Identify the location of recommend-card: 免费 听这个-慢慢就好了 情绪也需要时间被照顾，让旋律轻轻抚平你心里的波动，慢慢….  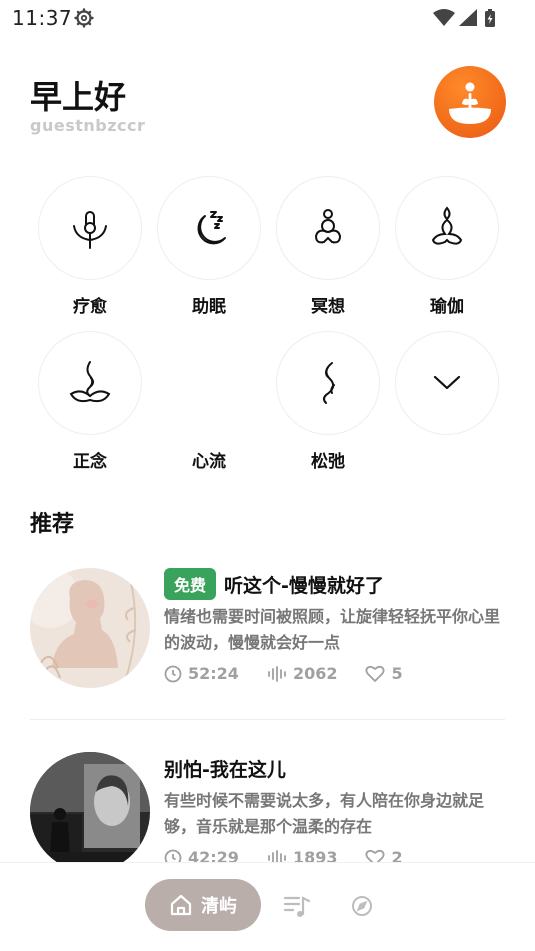
(267, 630).